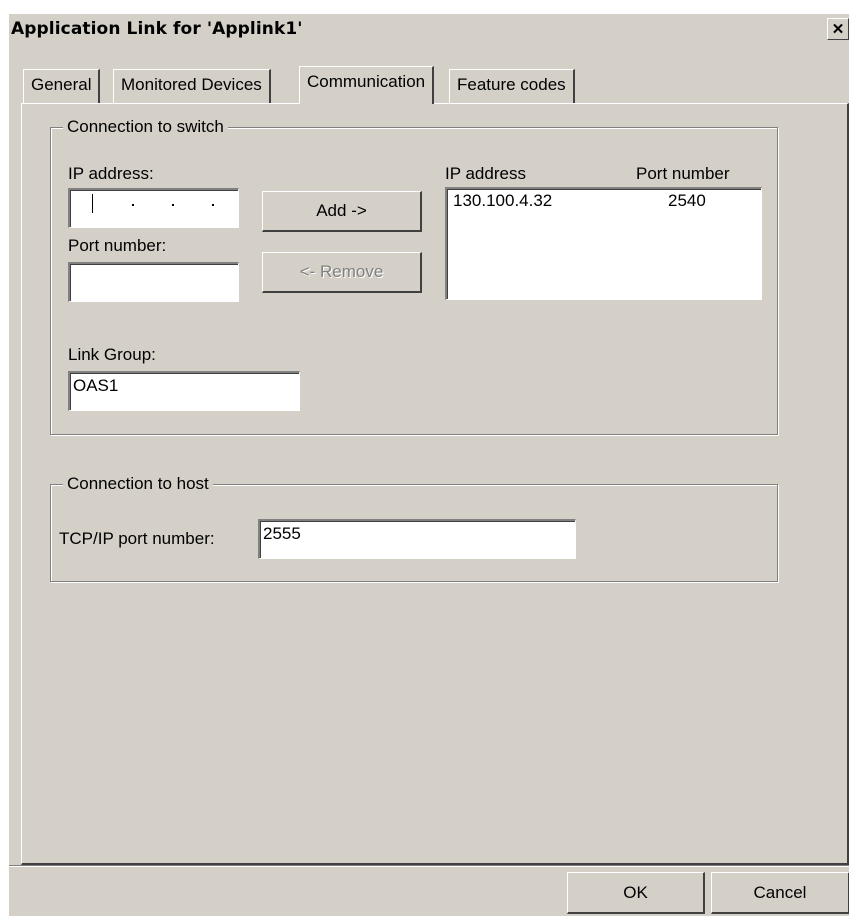  Describe the element at coordinates (636, 893) in the screenshot. I see `ok-button: OK` at that location.